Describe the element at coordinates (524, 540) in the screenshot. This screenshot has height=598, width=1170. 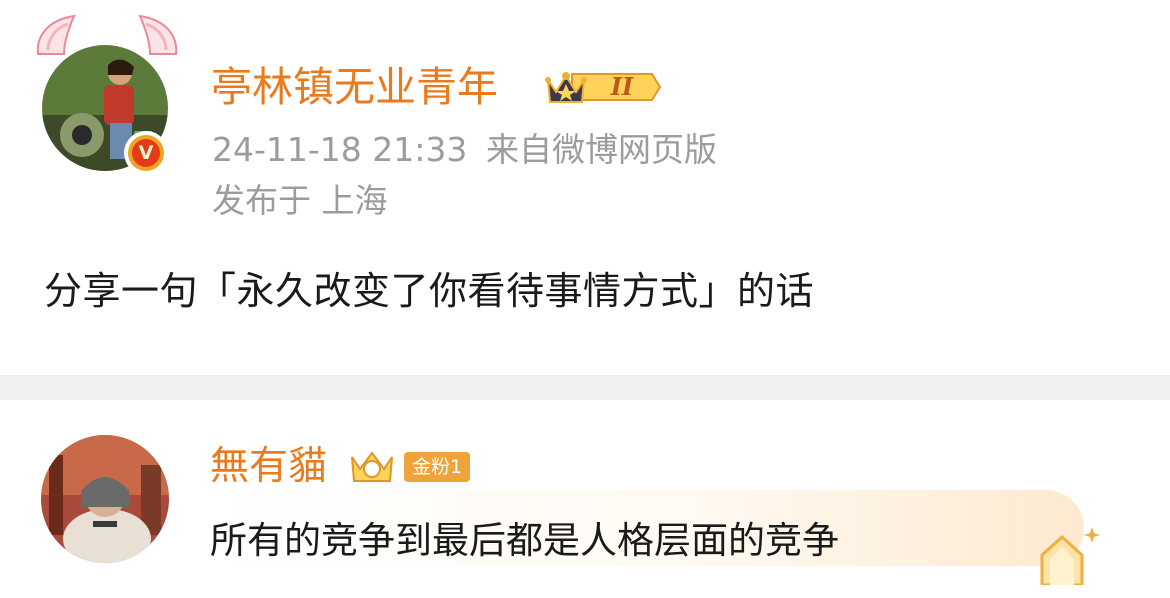
I see `comment-content: 所有的竞争到最后都是人格层面的竞争` at that location.